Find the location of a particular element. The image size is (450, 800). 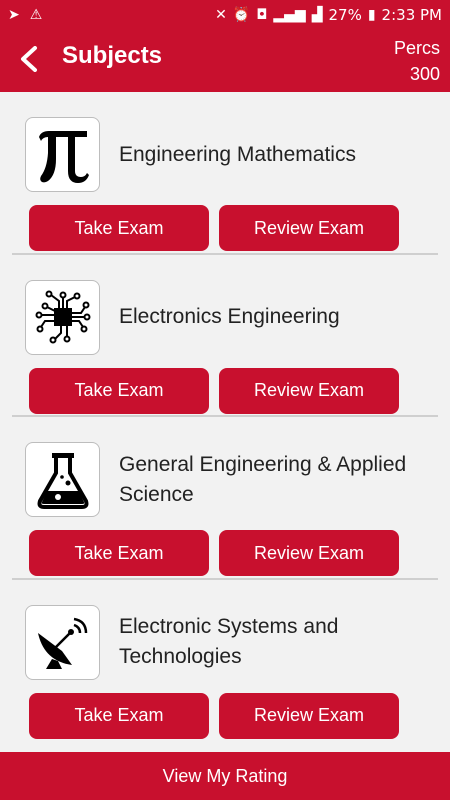

mute-icon: ✕ is located at coordinates (221, 15).